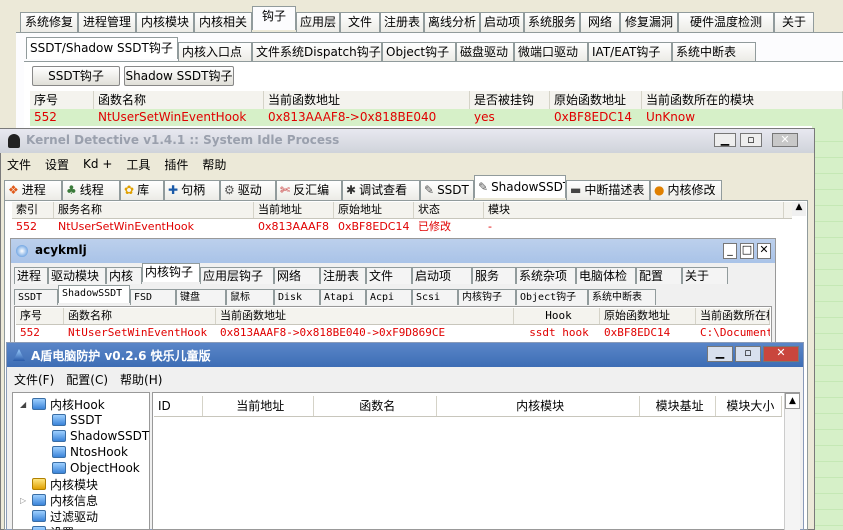  I want to click on column-header: 原始地址, so click(374, 210).